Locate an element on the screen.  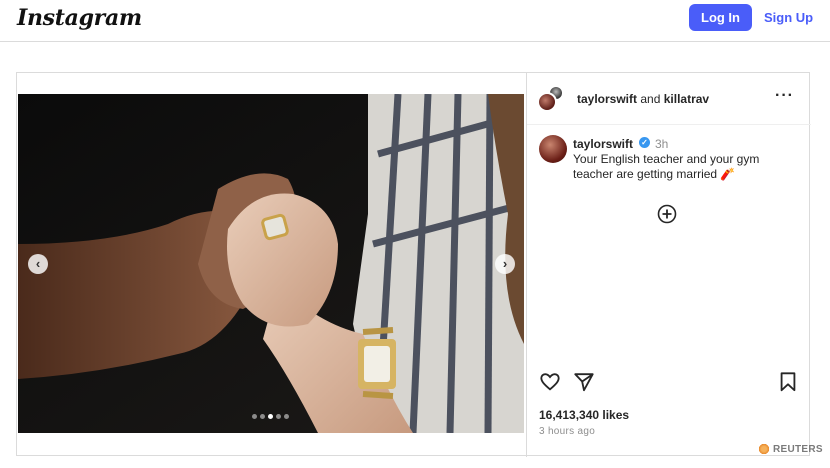
heart-icon is located at coordinates (550, 382).